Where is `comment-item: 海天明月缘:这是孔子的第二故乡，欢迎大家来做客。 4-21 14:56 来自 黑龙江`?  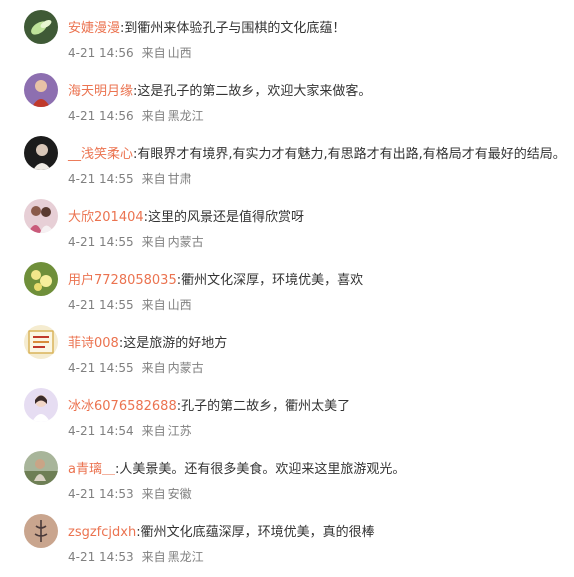
comment-item: 海天明月缘:这是孔子的第二故乡，欢迎大家来做客。 4-21 14:56 来自 黑龙江 is located at coordinates (287, 104).